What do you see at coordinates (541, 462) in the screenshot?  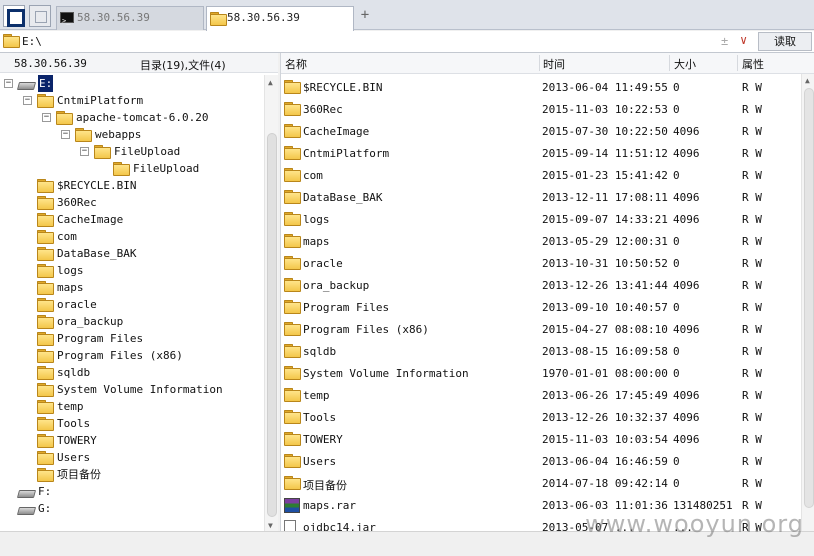 I see `table-row: Users 2013-06-04 16:46:59 0 R W` at bounding box center [541, 462].